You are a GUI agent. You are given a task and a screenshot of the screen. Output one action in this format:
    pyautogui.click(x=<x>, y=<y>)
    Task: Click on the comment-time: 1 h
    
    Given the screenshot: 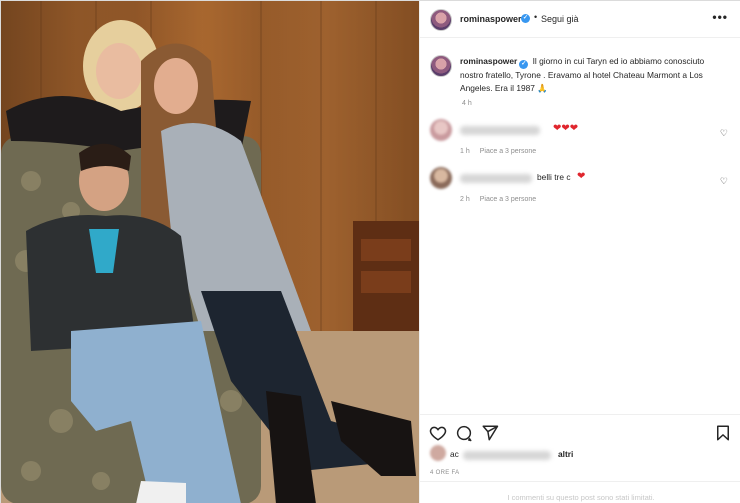 What is the action you would take?
    pyautogui.click(x=465, y=151)
    